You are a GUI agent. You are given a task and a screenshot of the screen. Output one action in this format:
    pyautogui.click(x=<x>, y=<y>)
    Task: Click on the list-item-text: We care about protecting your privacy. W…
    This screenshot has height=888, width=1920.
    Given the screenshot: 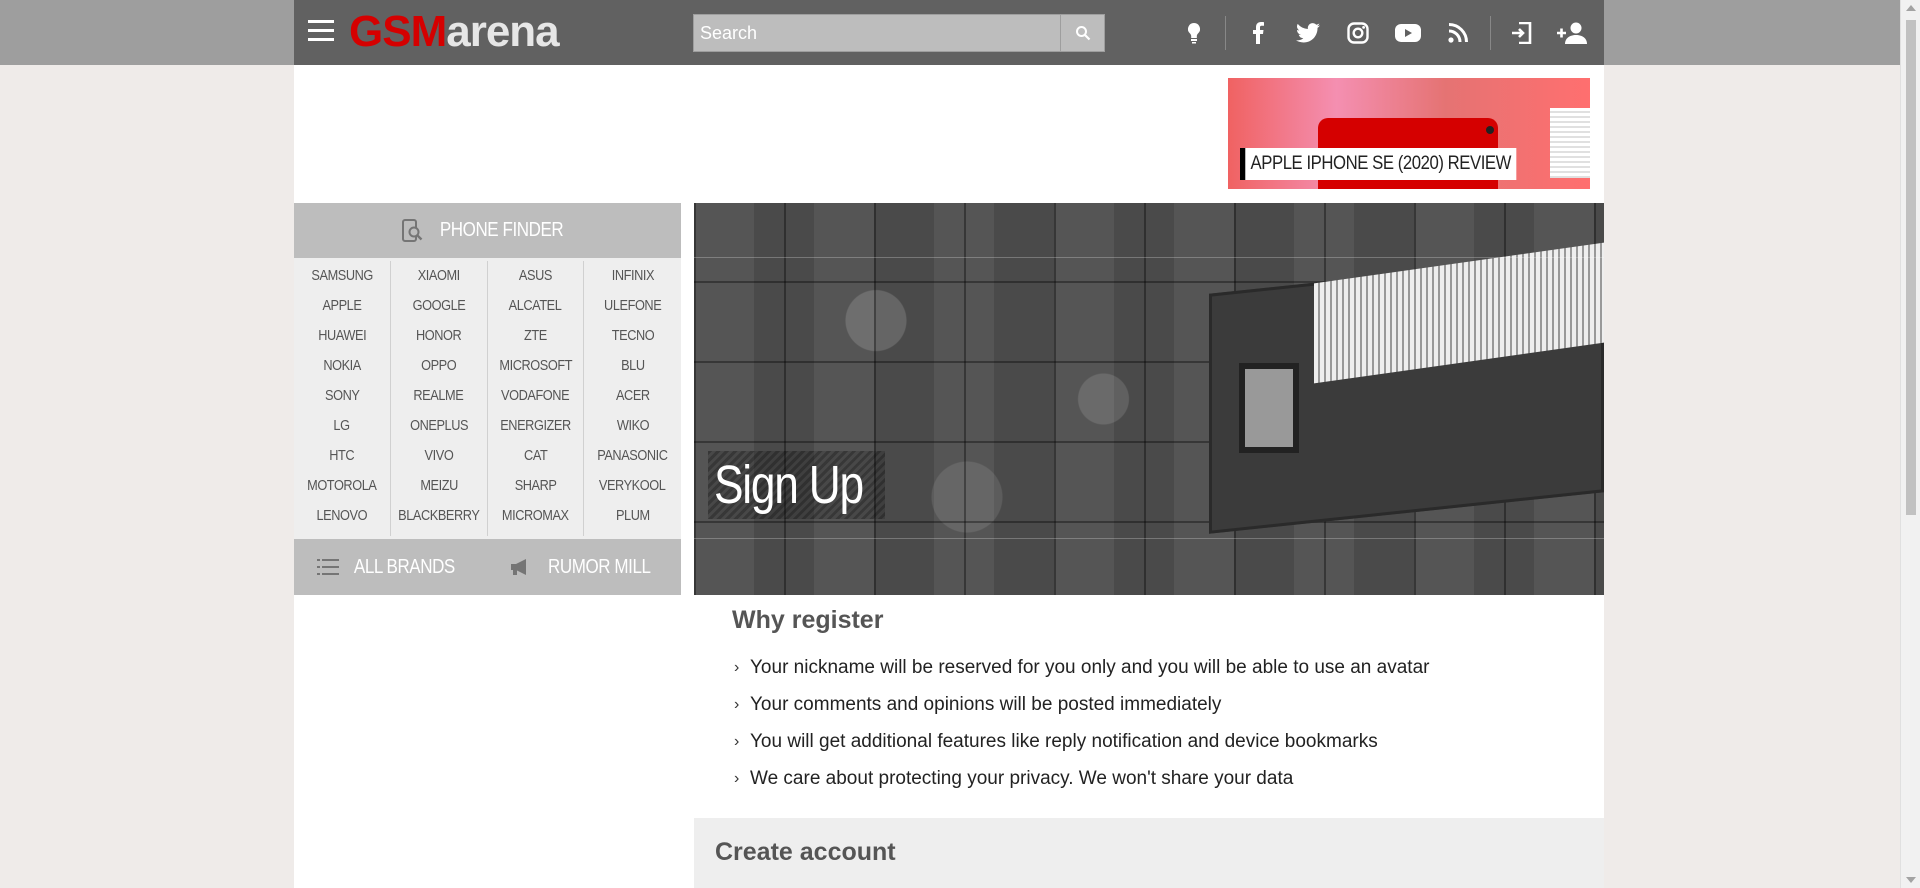 What is the action you would take?
    pyautogui.click(x=1022, y=778)
    